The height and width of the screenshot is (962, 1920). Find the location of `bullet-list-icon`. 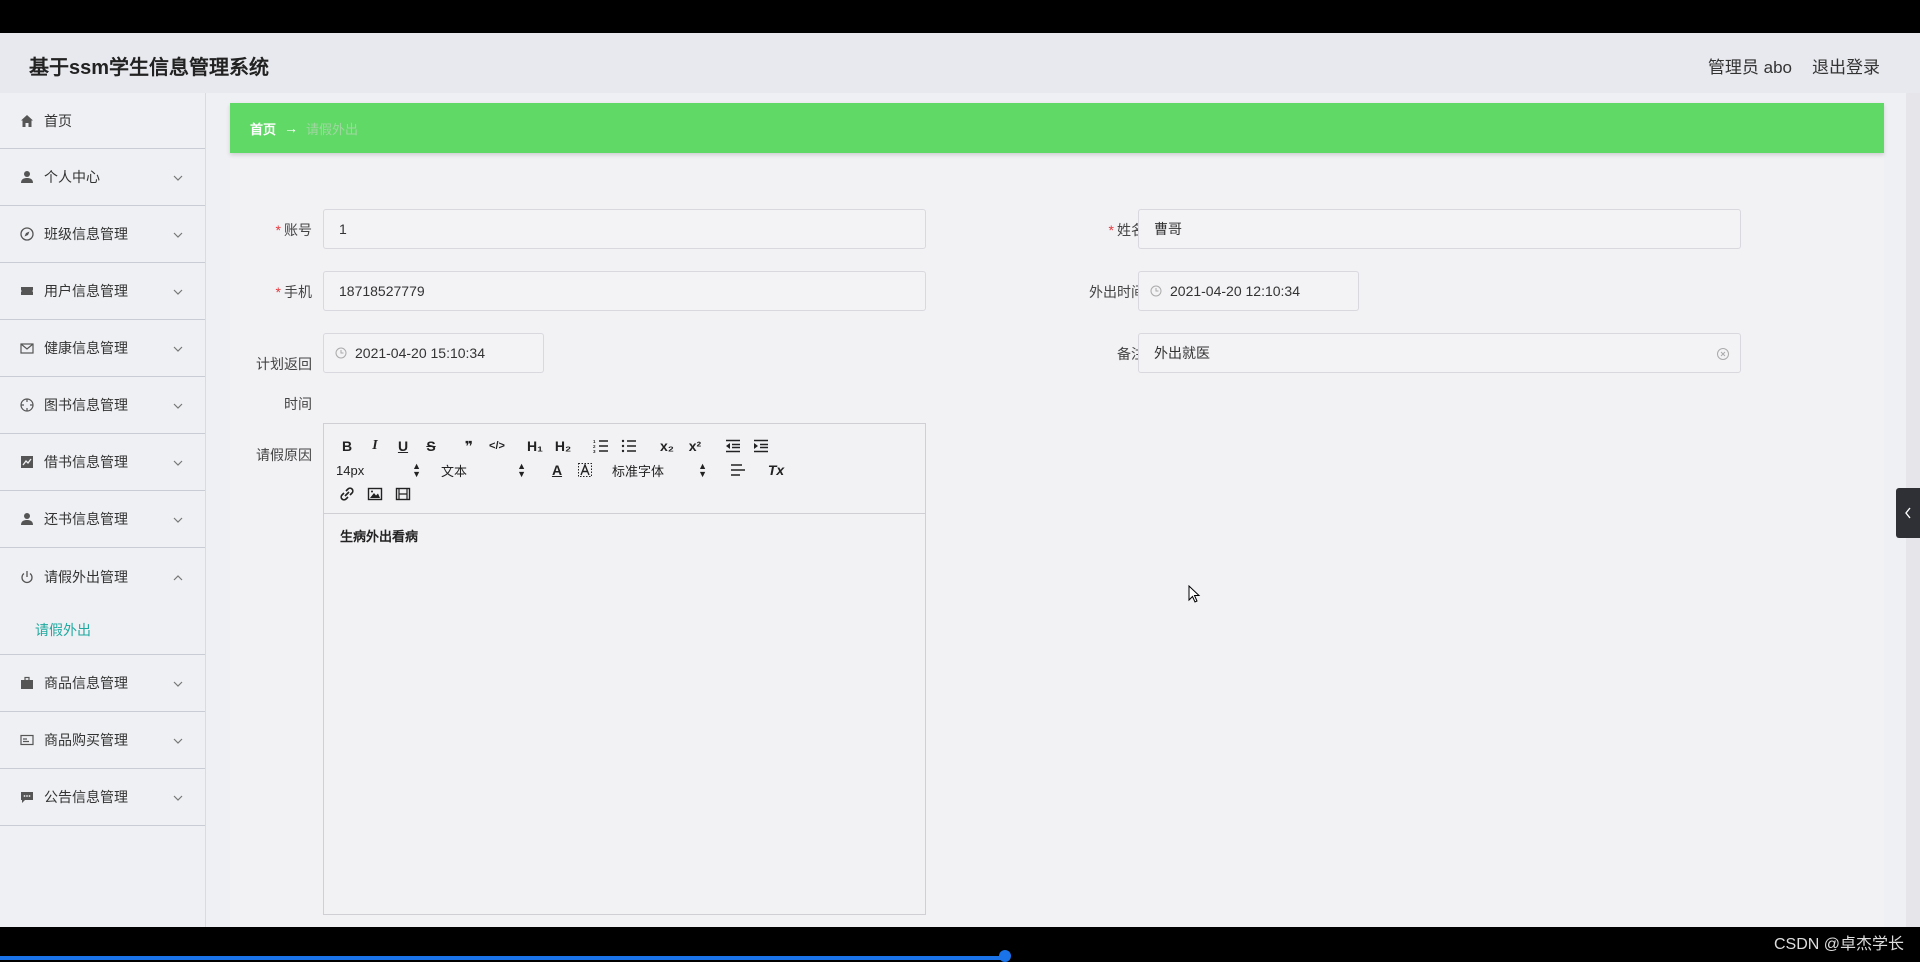

bullet-list-icon is located at coordinates (628, 446).